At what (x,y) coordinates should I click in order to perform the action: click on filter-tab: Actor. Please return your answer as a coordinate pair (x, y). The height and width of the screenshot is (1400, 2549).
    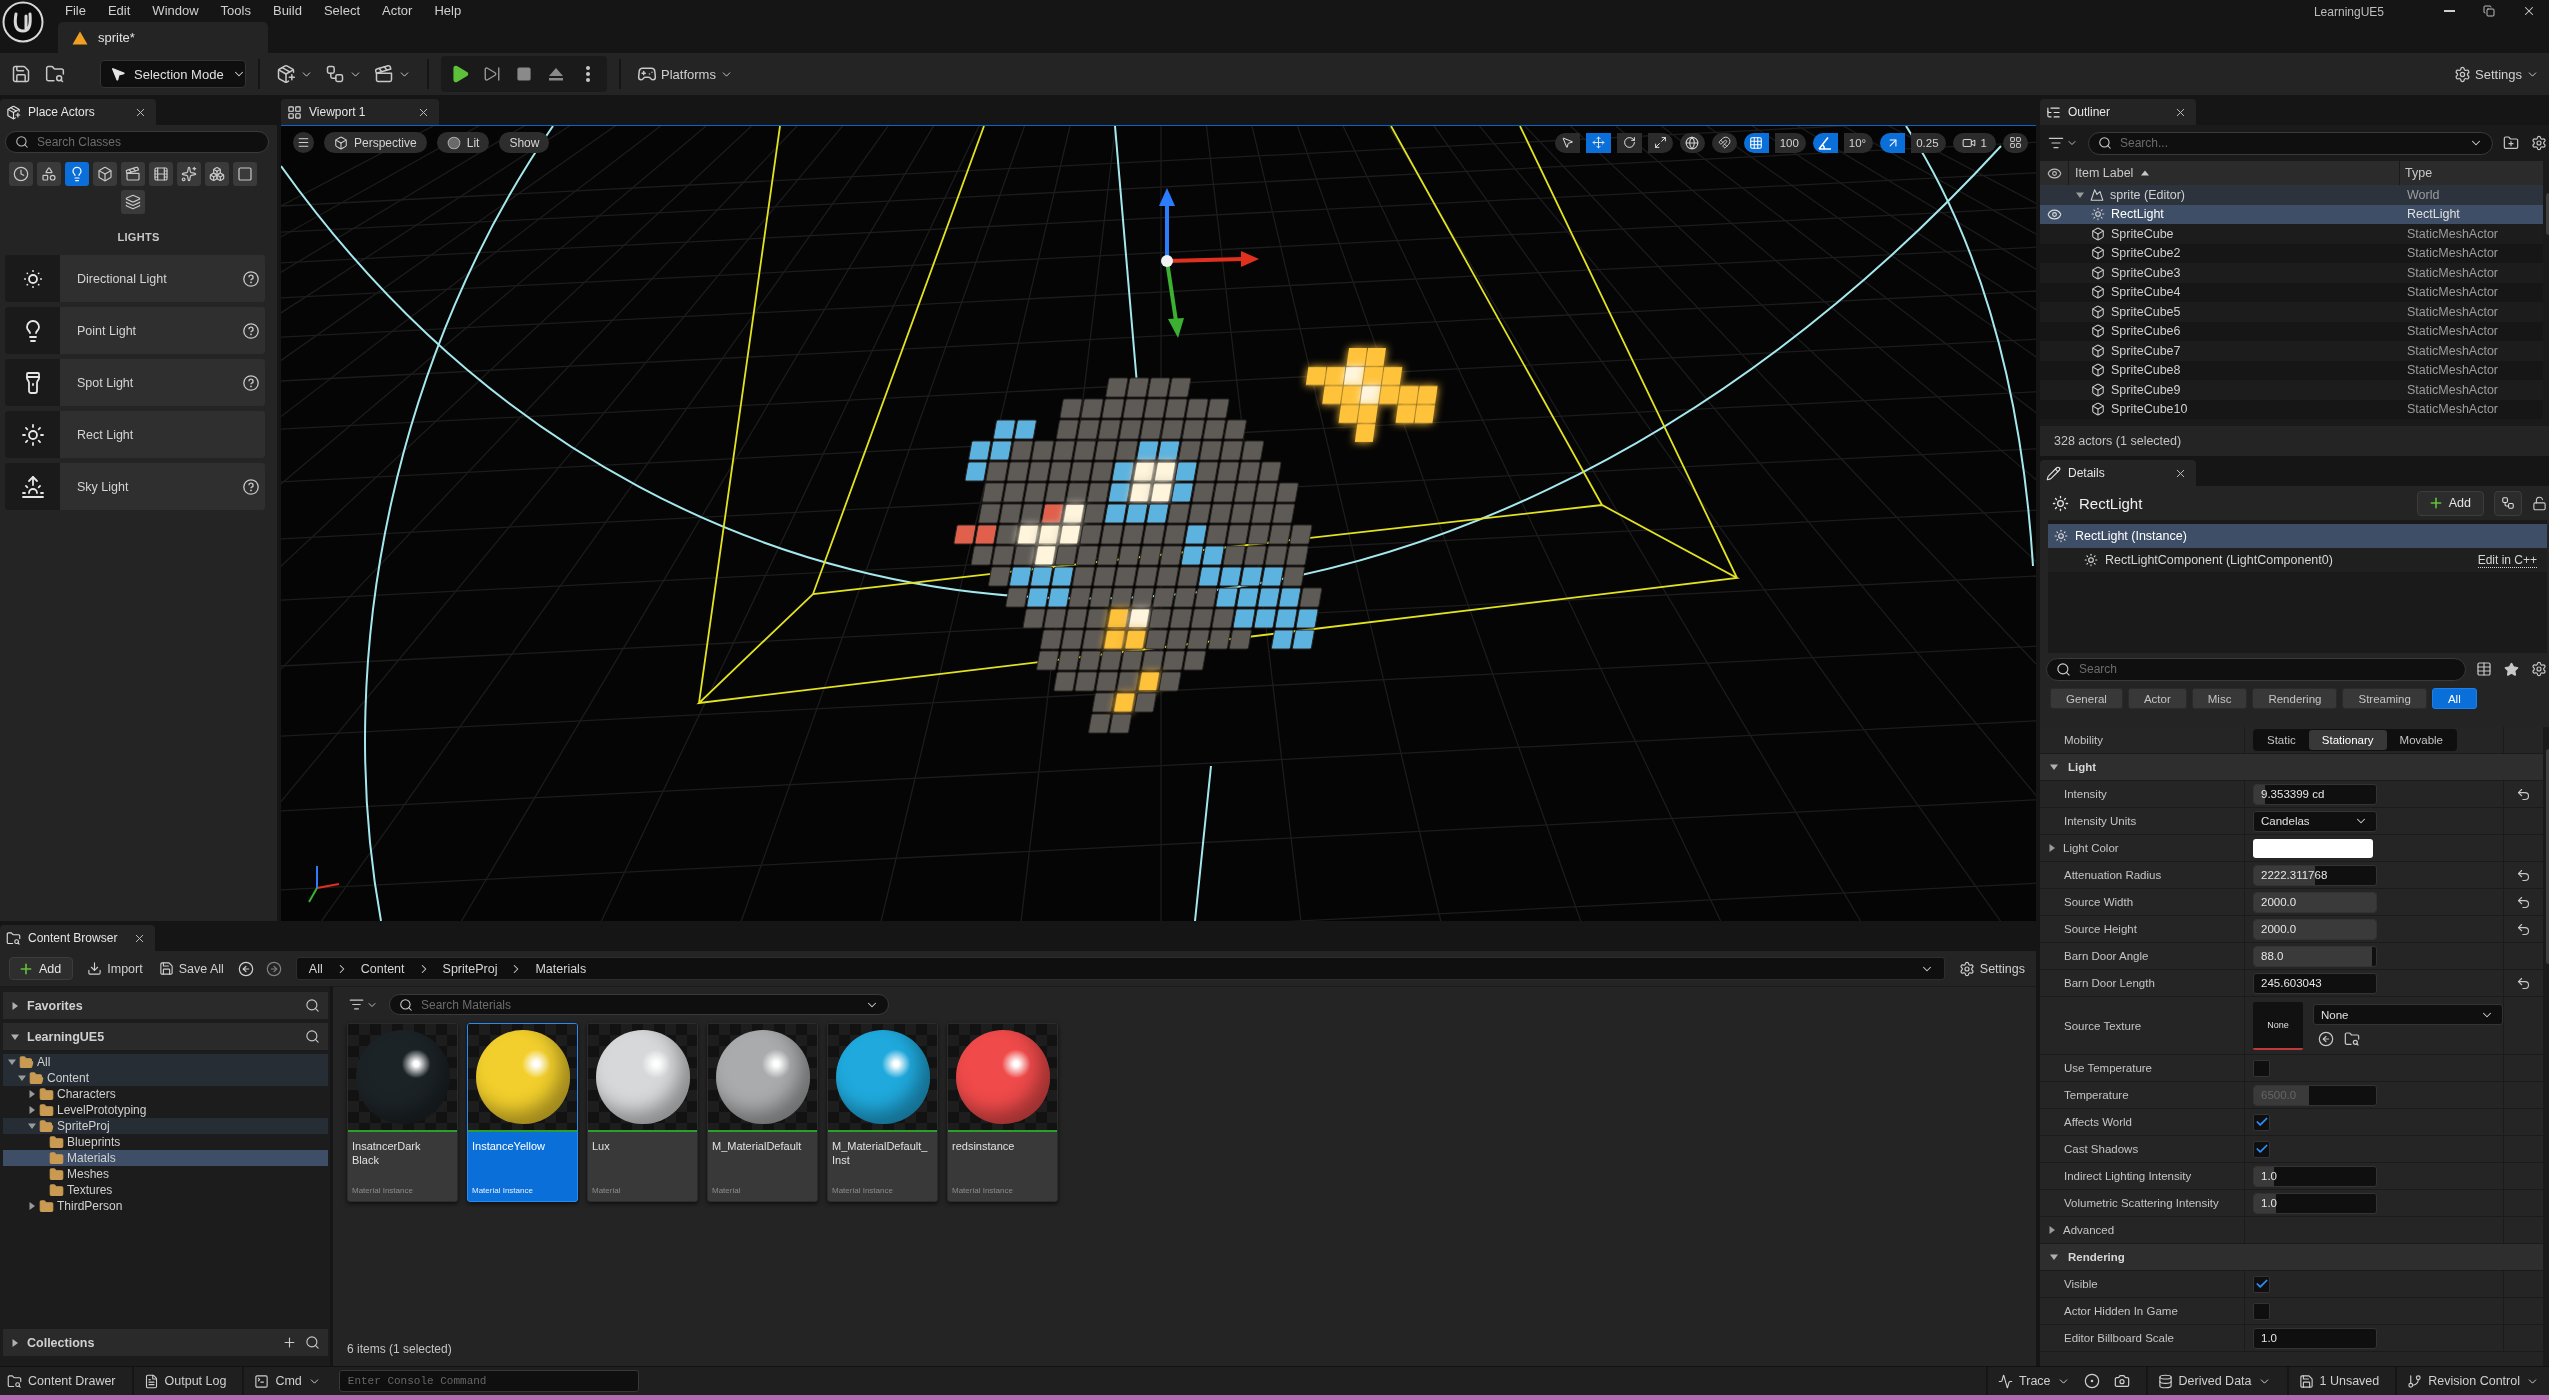
    Looking at the image, I should click on (2157, 698).